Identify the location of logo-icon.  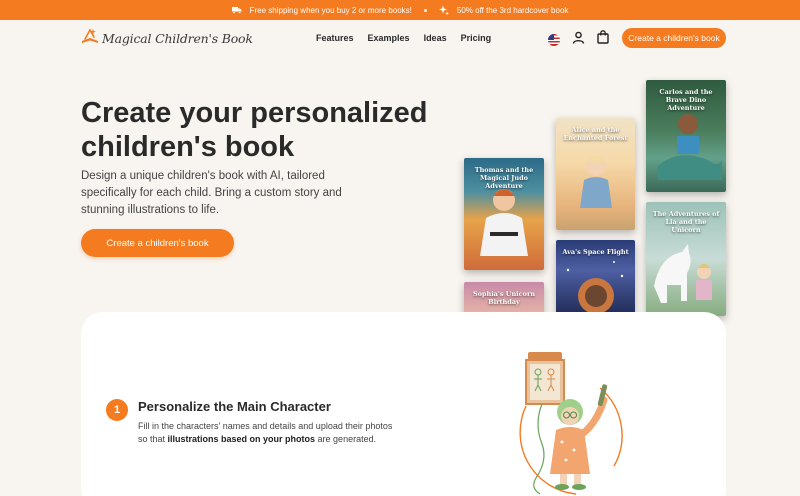
(90, 38).